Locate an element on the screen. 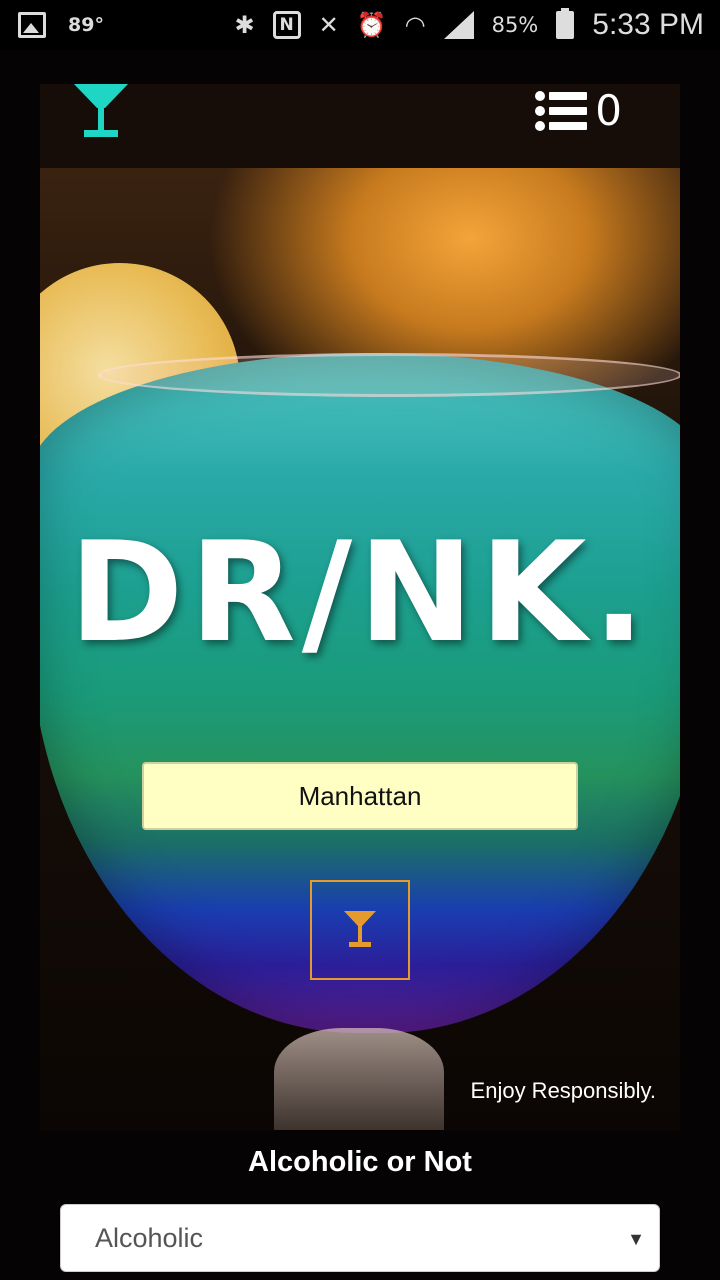 Image resolution: width=720 pixels, height=1280 pixels. list-button: 0 is located at coordinates (578, 110).